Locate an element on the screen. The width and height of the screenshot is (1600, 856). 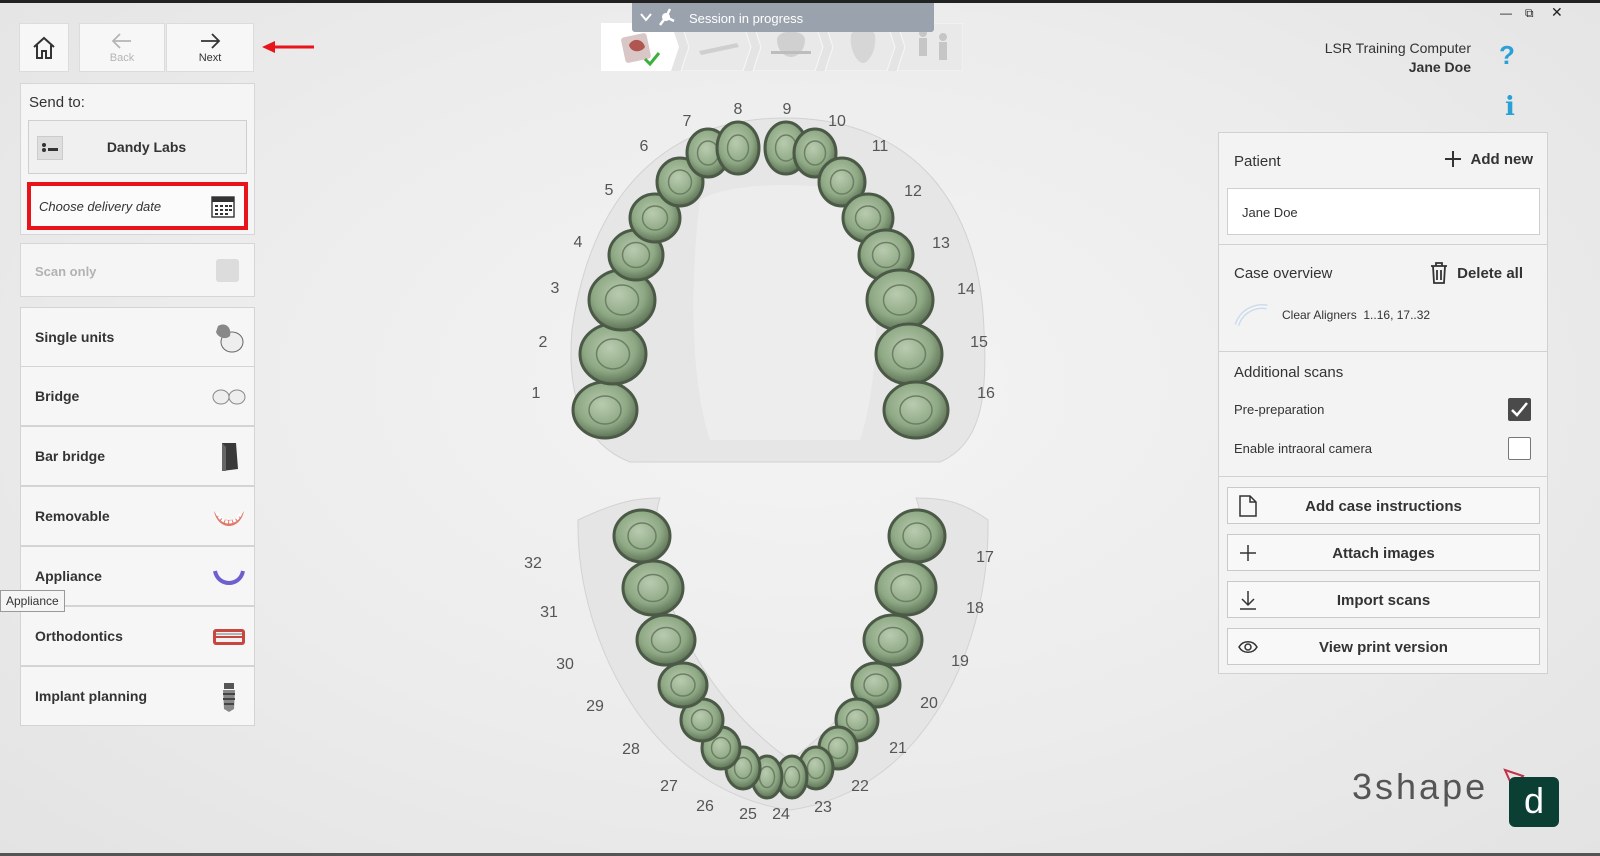
tooth-number: 13 is located at coordinates (941, 243).